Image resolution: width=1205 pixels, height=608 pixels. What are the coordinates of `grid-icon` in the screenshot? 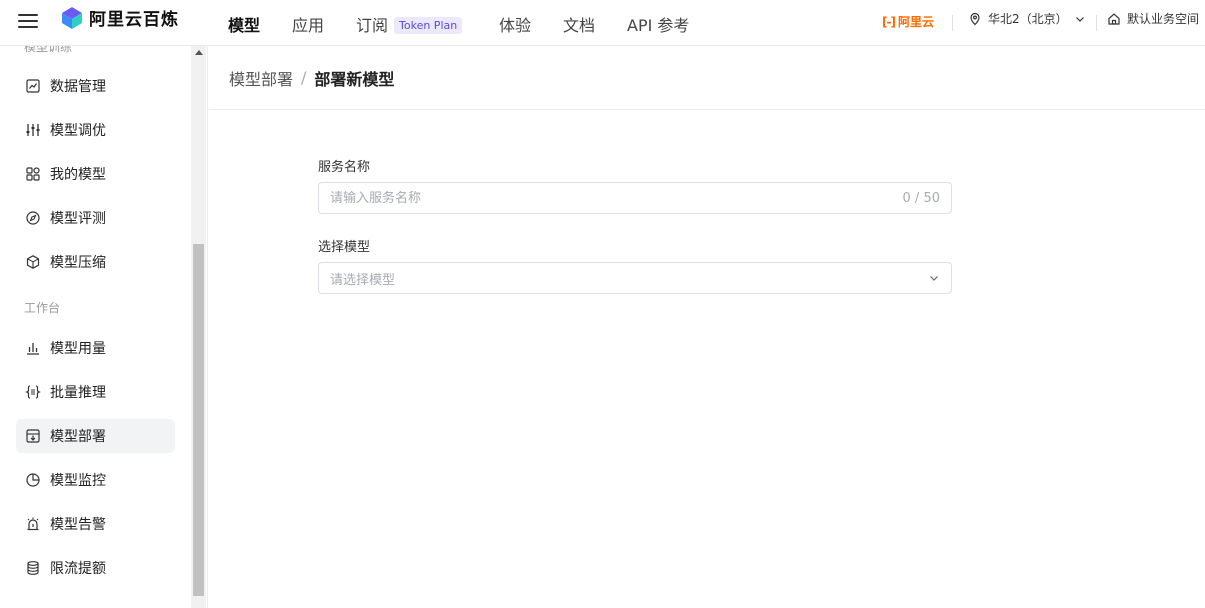 It's located at (33, 174).